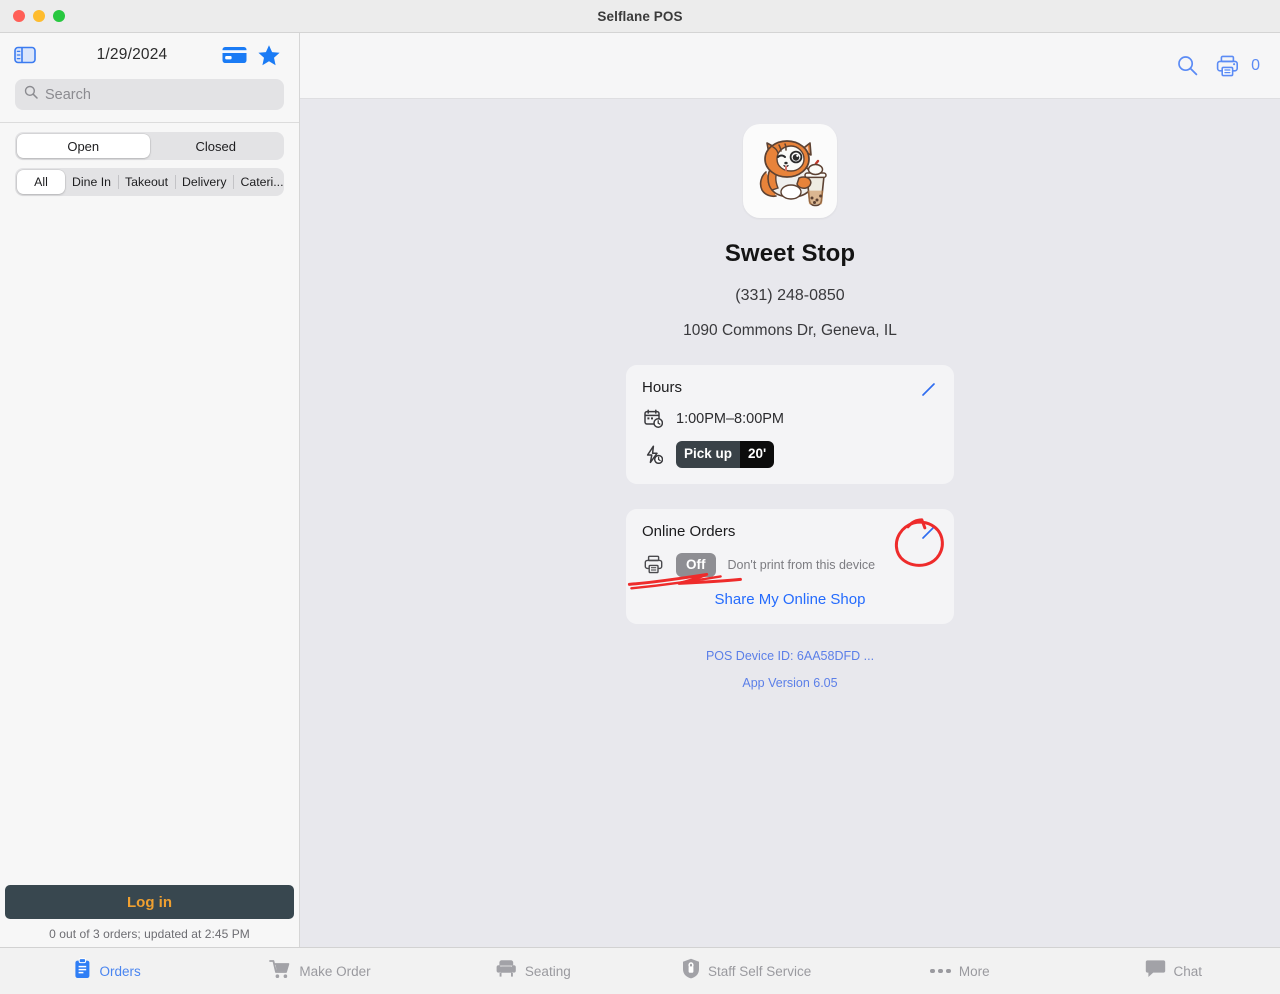  What do you see at coordinates (662, 387) in the screenshot?
I see `hours-card-title: Hours` at bounding box center [662, 387].